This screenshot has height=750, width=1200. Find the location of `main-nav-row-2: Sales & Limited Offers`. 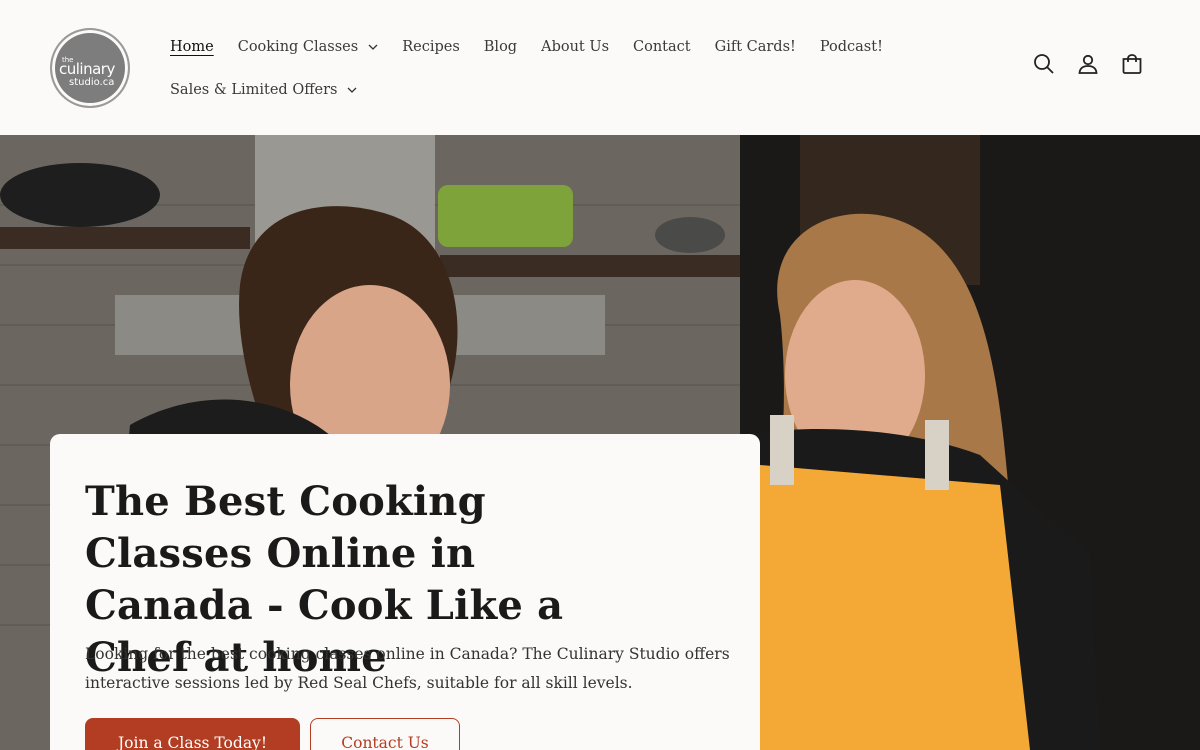

main-nav-row-2: Sales & Limited Offers is located at coordinates (263, 90).